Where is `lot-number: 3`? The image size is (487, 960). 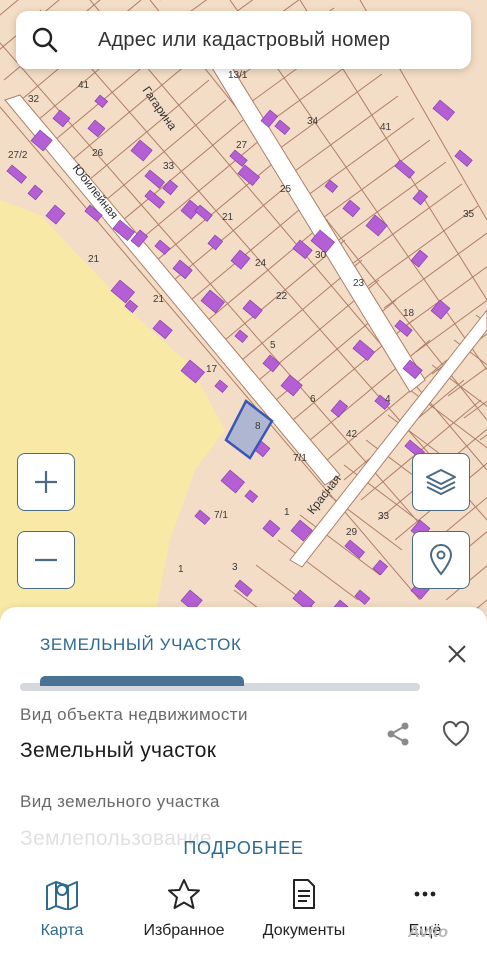
lot-number: 3 is located at coordinates (235, 567).